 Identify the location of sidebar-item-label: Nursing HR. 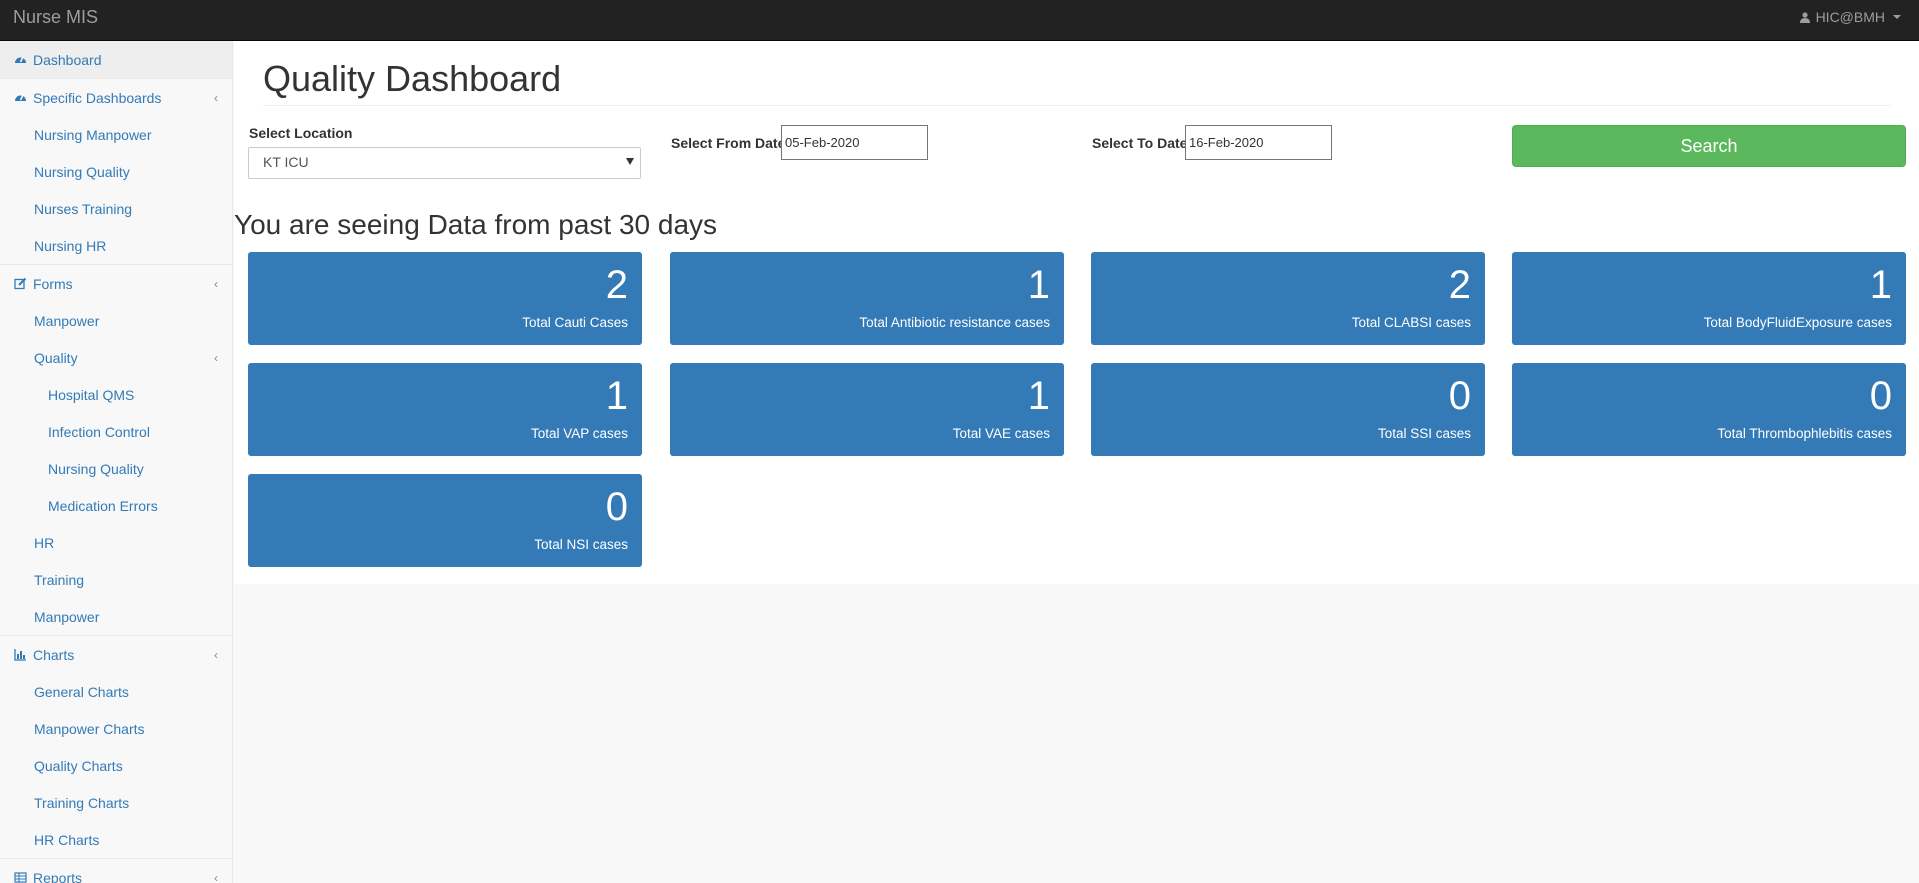
(70, 245).